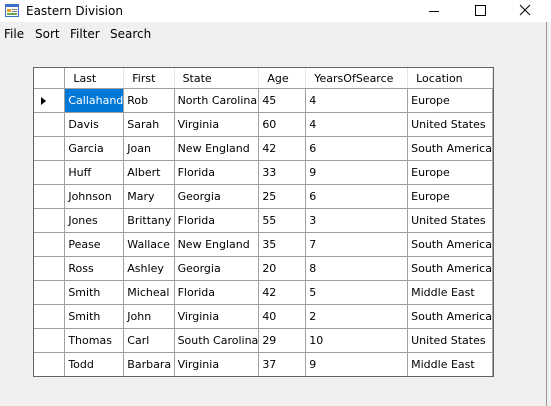 This screenshot has height=406, width=551. What do you see at coordinates (149, 172) in the screenshot?
I see `cell-first: Albert` at bounding box center [149, 172].